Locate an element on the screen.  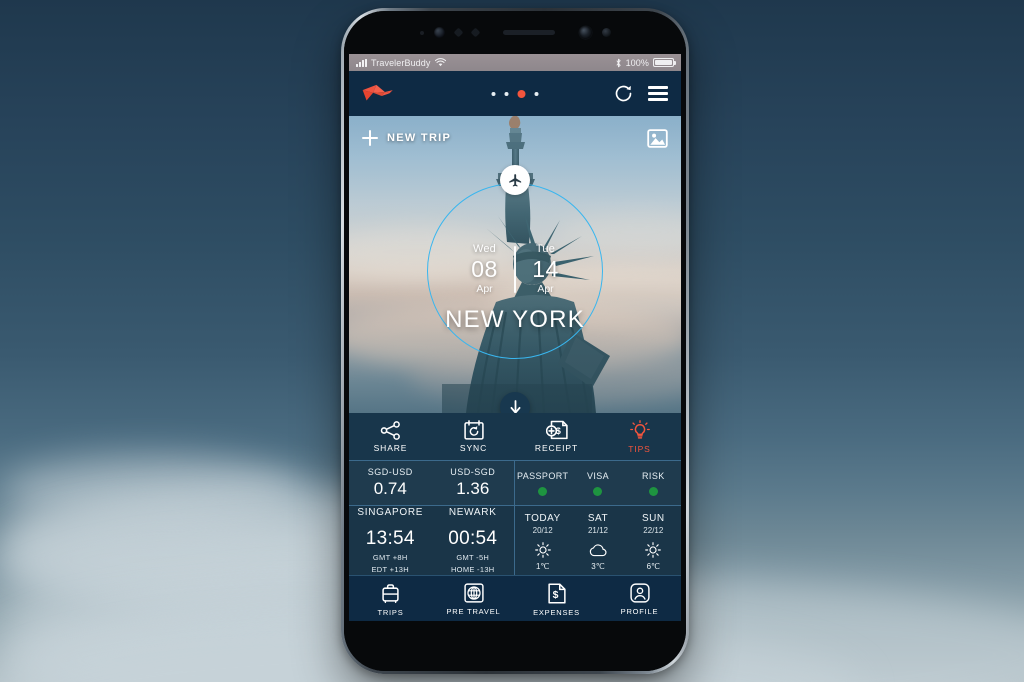
status-label: VISA is located at coordinates (598, 475).